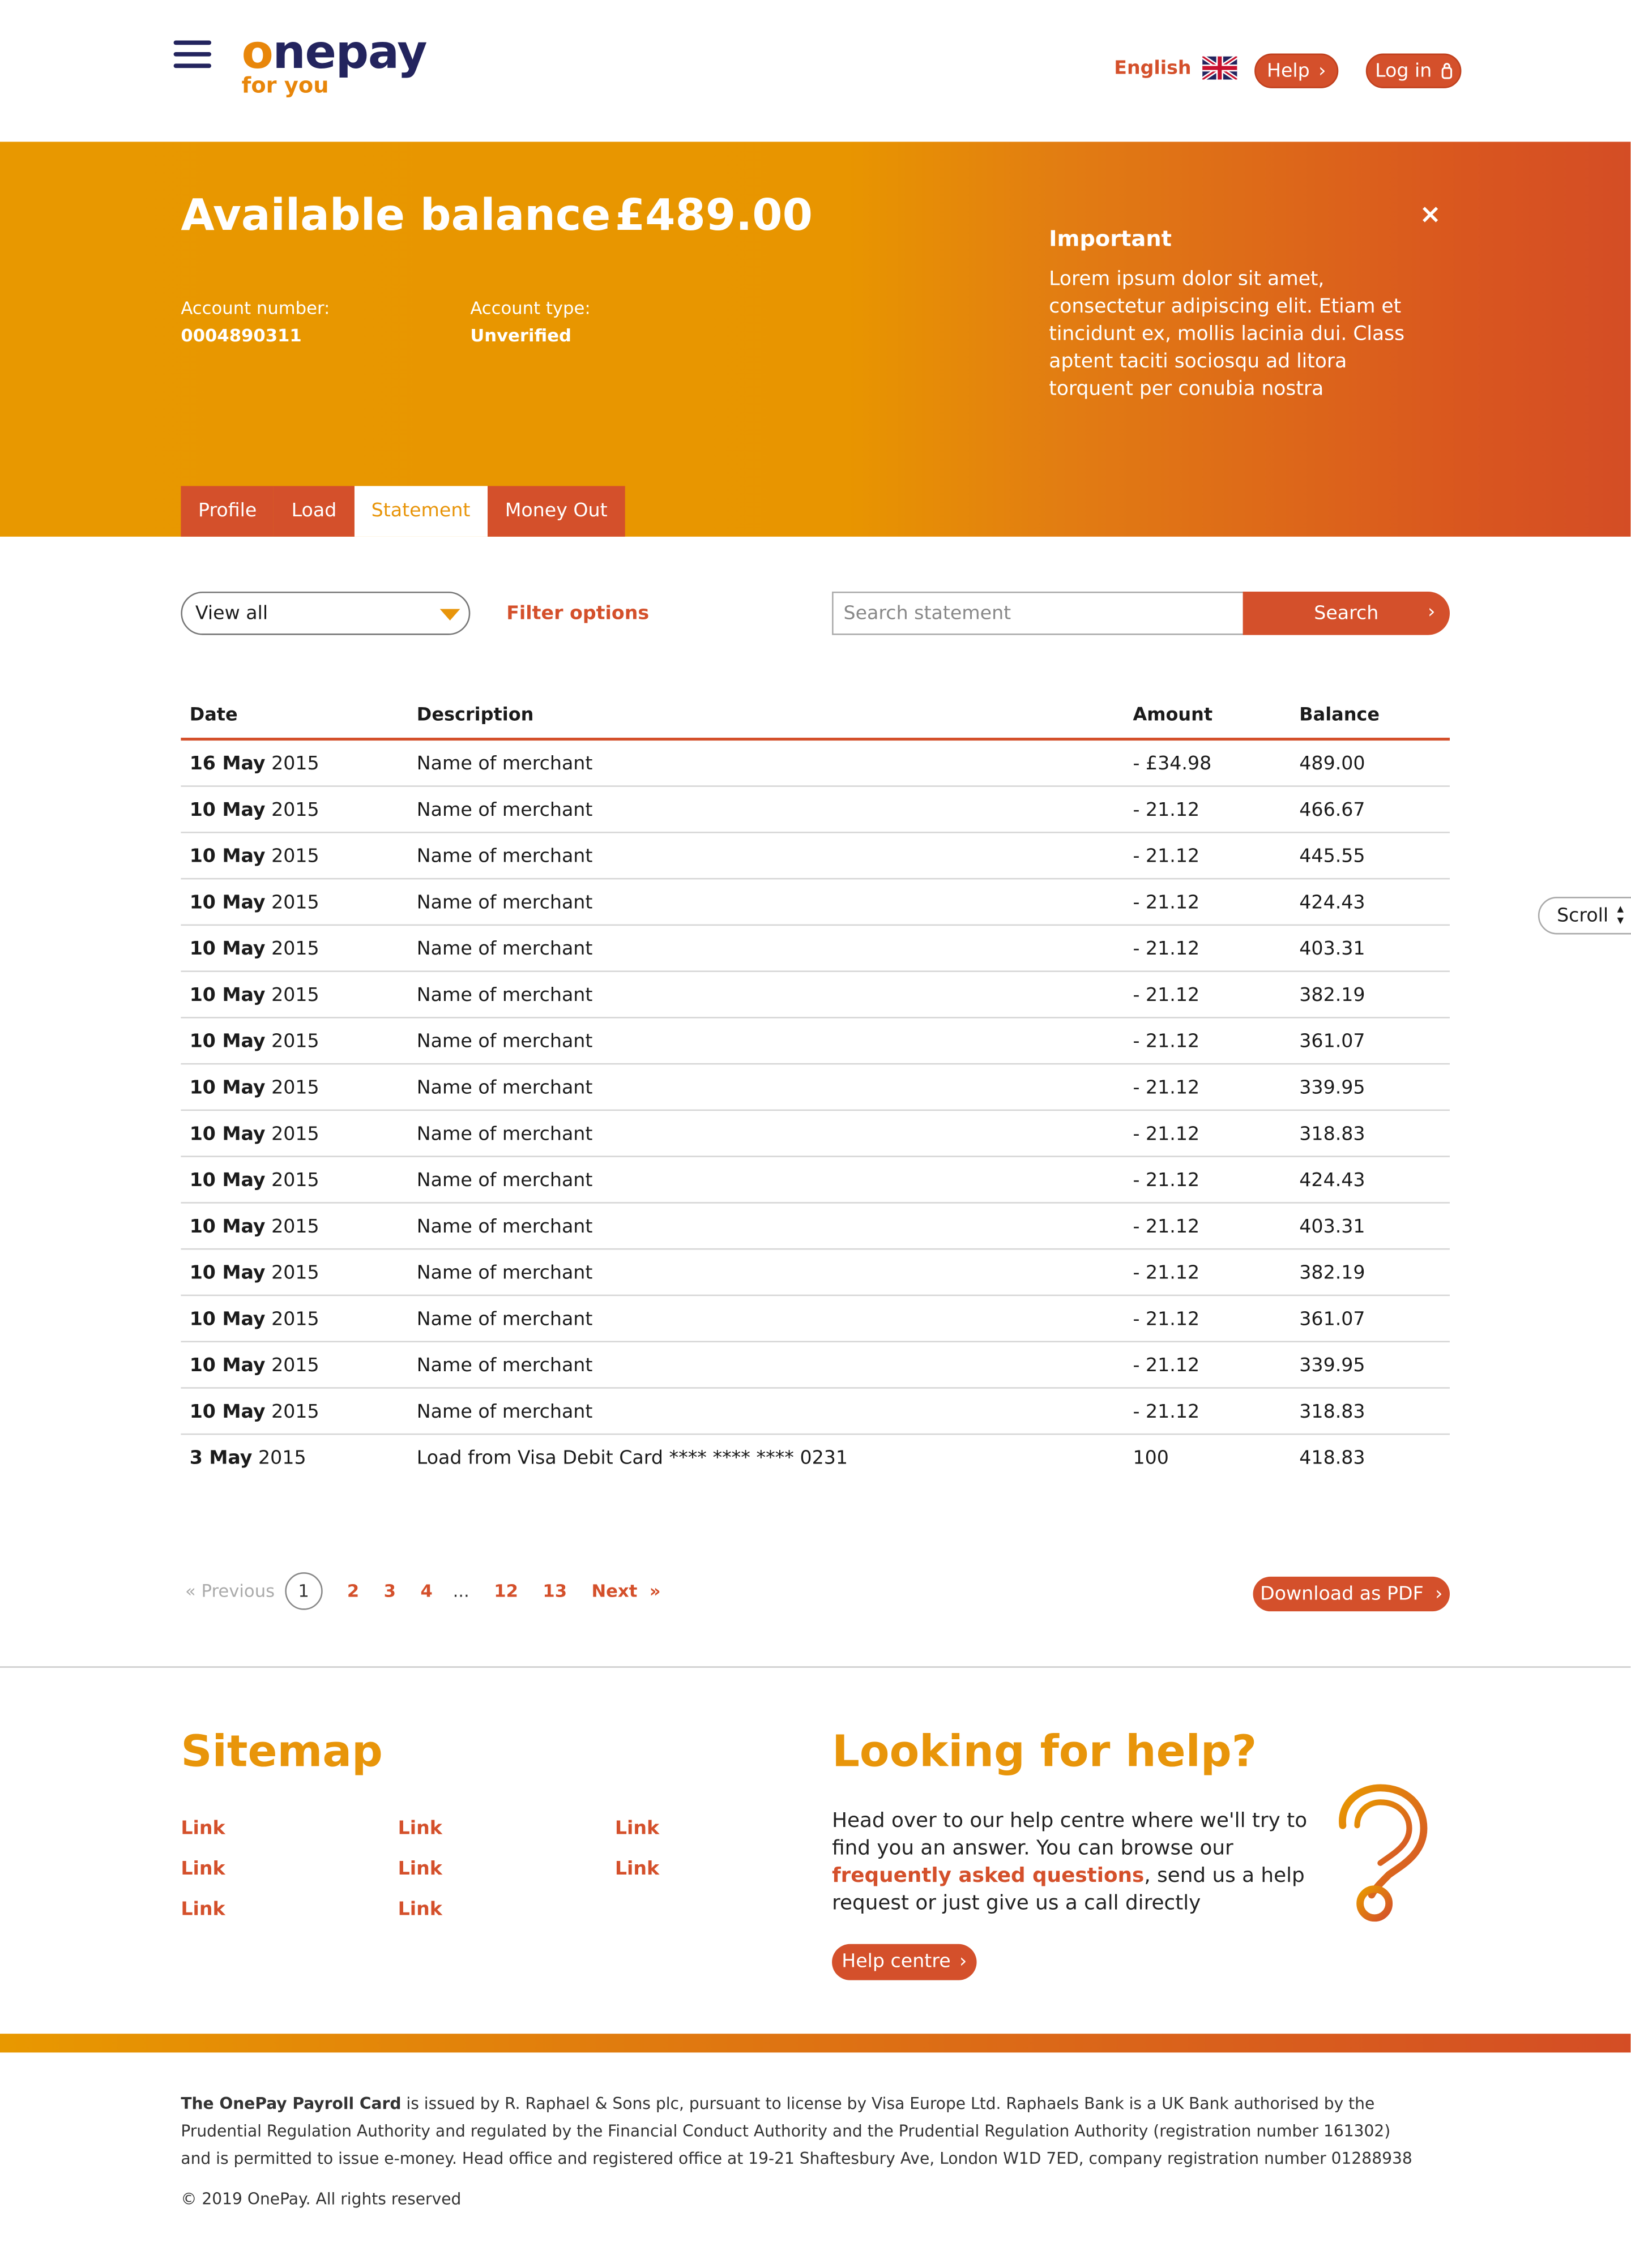 The image size is (1631, 2268). What do you see at coordinates (1173, 714) in the screenshot?
I see `header-amount: Amount` at bounding box center [1173, 714].